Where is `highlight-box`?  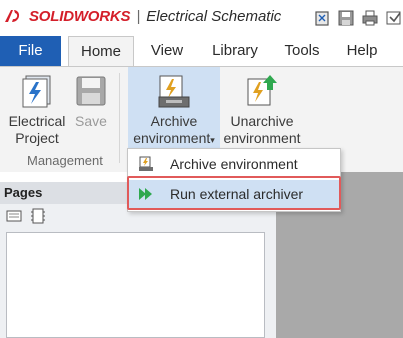 highlight-box is located at coordinates (234, 193).